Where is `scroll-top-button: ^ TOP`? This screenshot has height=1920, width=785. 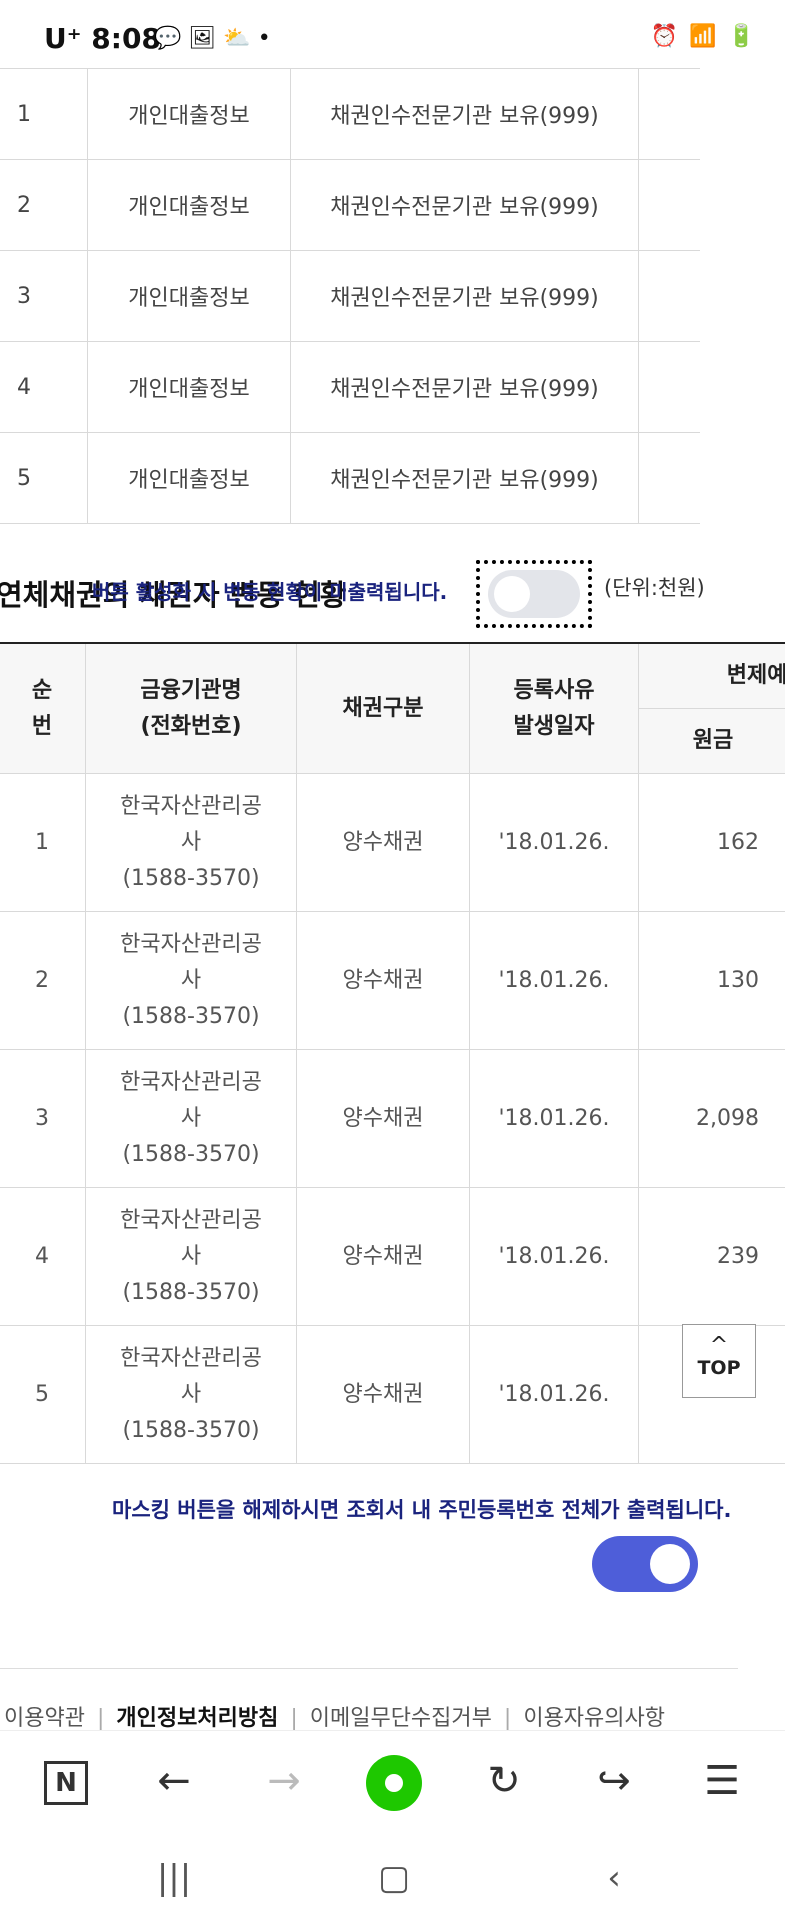
scroll-top-button: ^ TOP is located at coordinates (719, 1361).